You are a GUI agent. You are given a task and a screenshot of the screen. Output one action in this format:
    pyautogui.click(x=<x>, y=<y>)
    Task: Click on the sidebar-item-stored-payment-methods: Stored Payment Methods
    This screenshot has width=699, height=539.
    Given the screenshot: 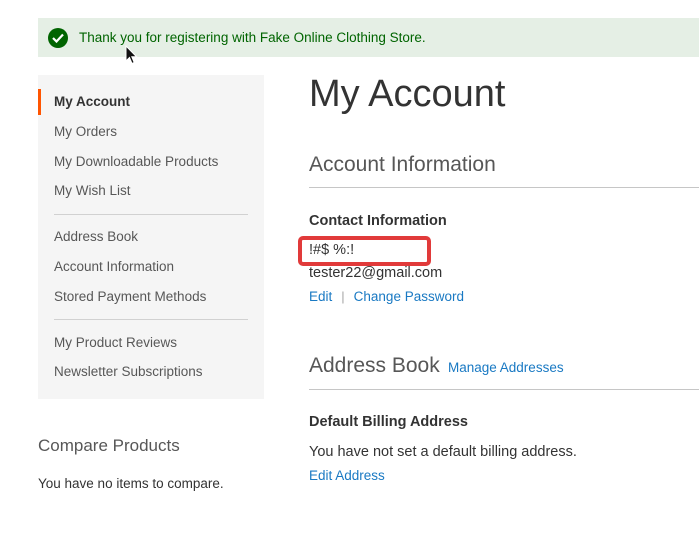 What is the action you would take?
    pyautogui.click(x=130, y=296)
    